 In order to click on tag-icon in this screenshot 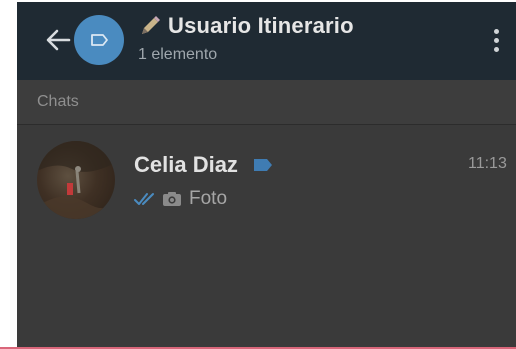, I will do `click(99, 40)`.